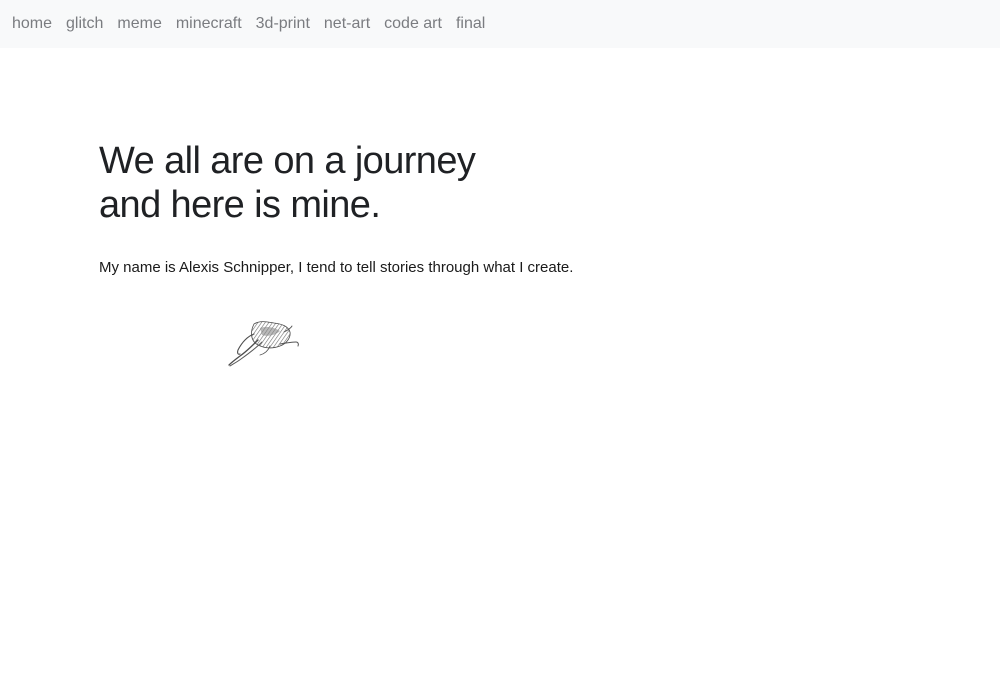  Describe the element at coordinates (413, 24) in the screenshot. I see `nav-link-code-art: code art` at that location.